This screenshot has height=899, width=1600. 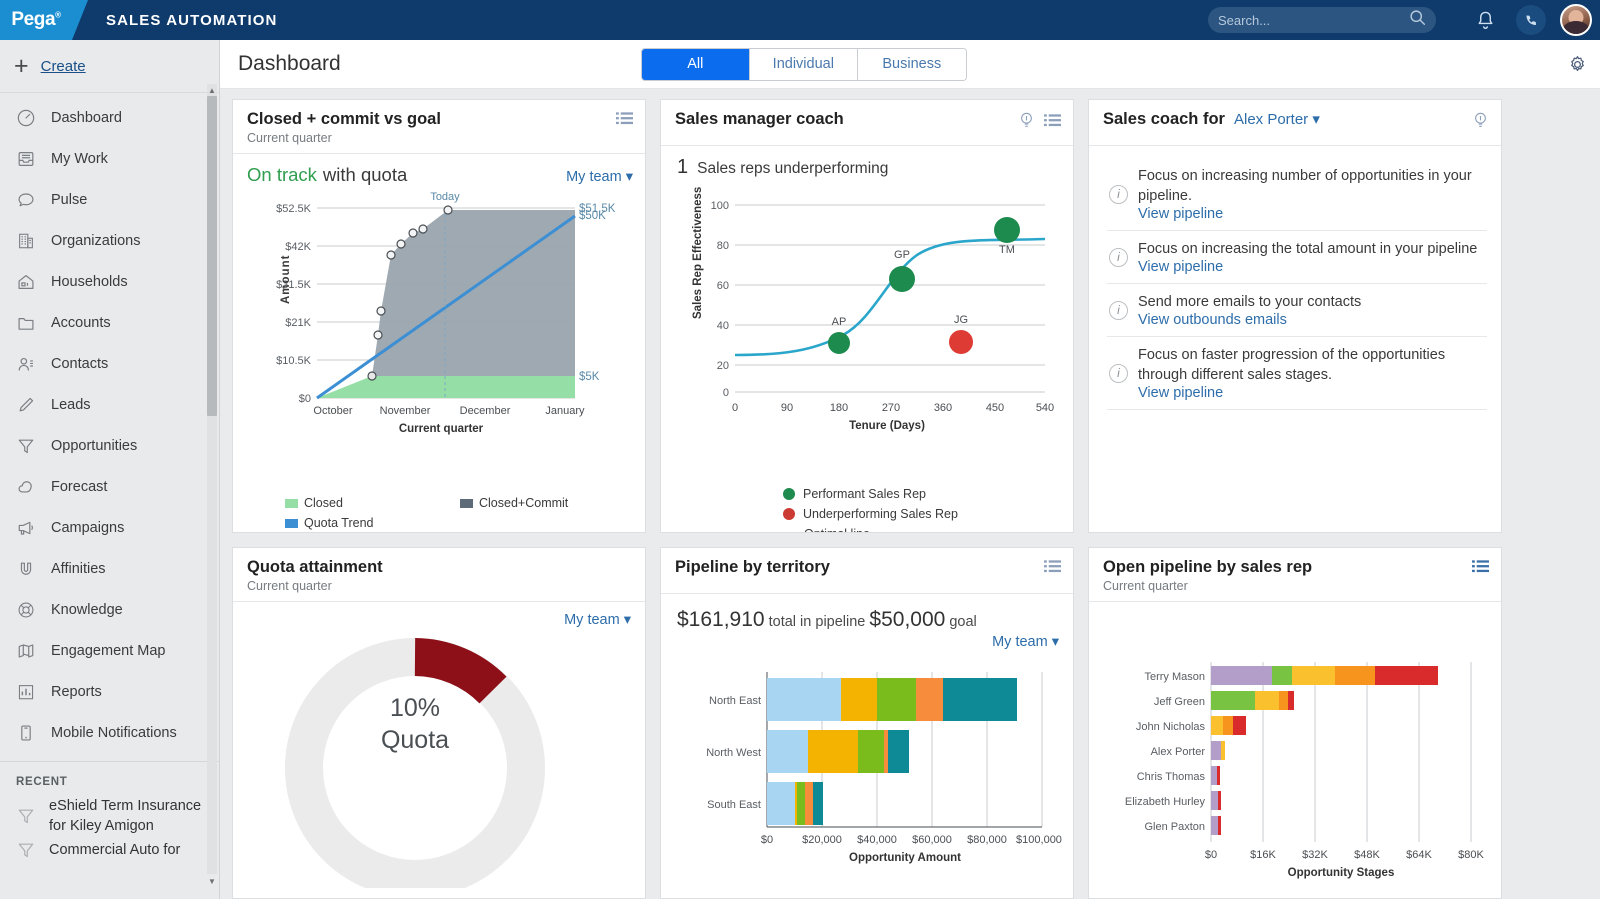 I want to click on sidebar-item-label: Campaigns, so click(x=88, y=527).